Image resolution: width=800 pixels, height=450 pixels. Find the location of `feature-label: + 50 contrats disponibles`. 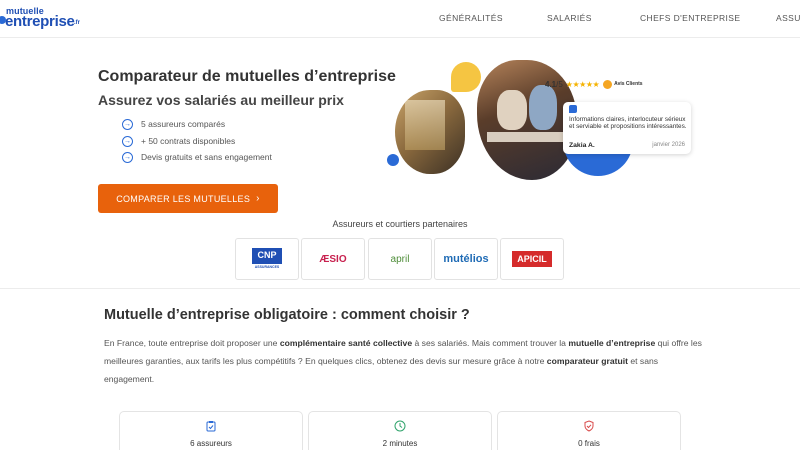

feature-label: + 50 contrats disponibles is located at coordinates (188, 141).